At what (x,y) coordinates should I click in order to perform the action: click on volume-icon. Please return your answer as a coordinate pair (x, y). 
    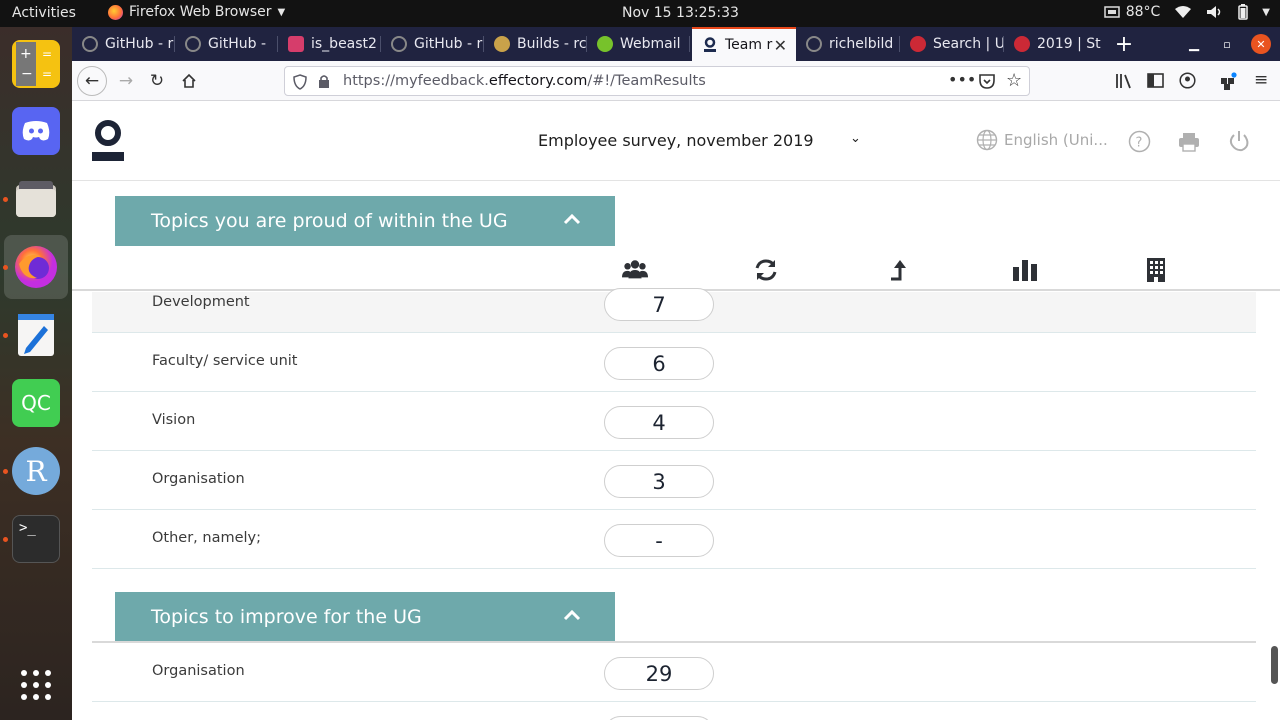
    Looking at the image, I should click on (1214, 12).